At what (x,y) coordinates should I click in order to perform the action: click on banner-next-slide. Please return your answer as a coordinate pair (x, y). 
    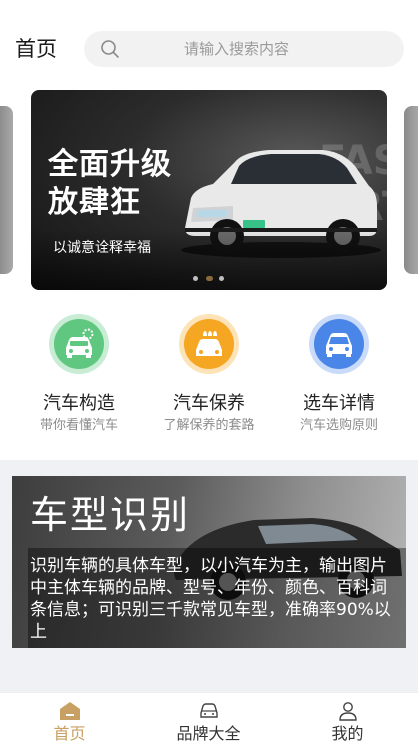
    Looking at the image, I should click on (411, 190).